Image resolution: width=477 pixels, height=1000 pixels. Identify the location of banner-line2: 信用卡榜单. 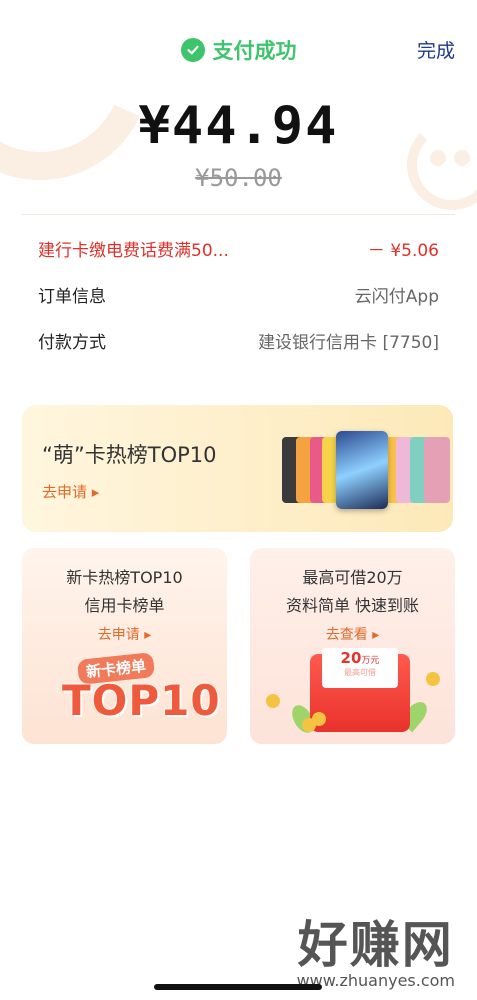
(124, 605).